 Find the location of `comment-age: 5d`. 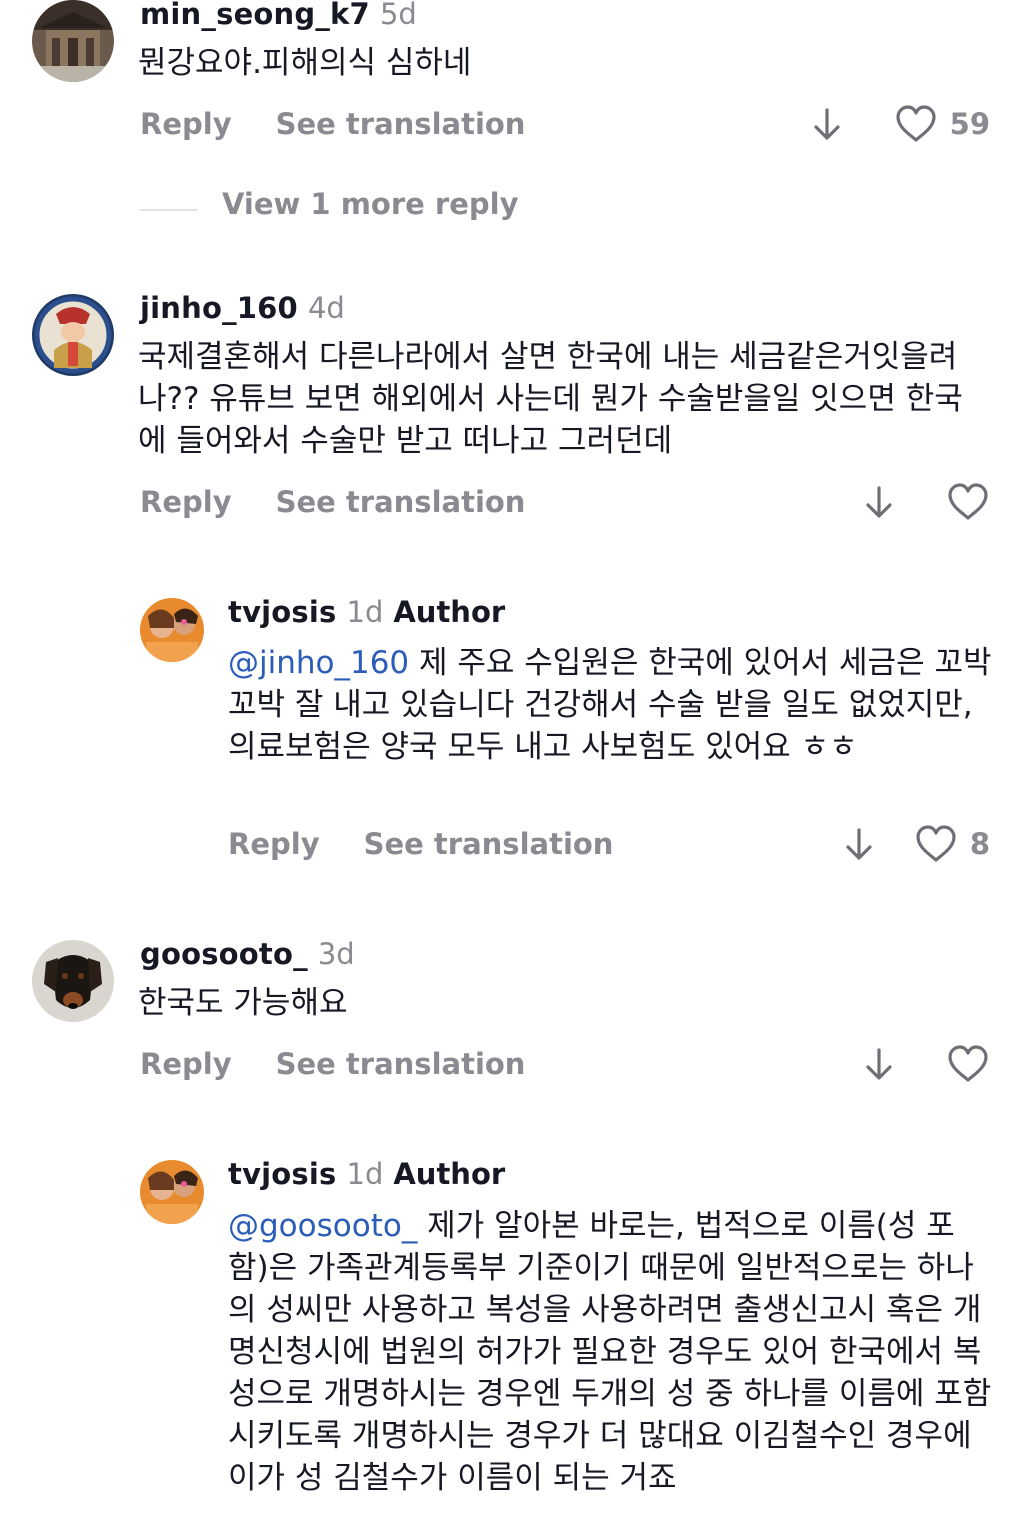

comment-age: 5d is located at coordinates (398, 15).